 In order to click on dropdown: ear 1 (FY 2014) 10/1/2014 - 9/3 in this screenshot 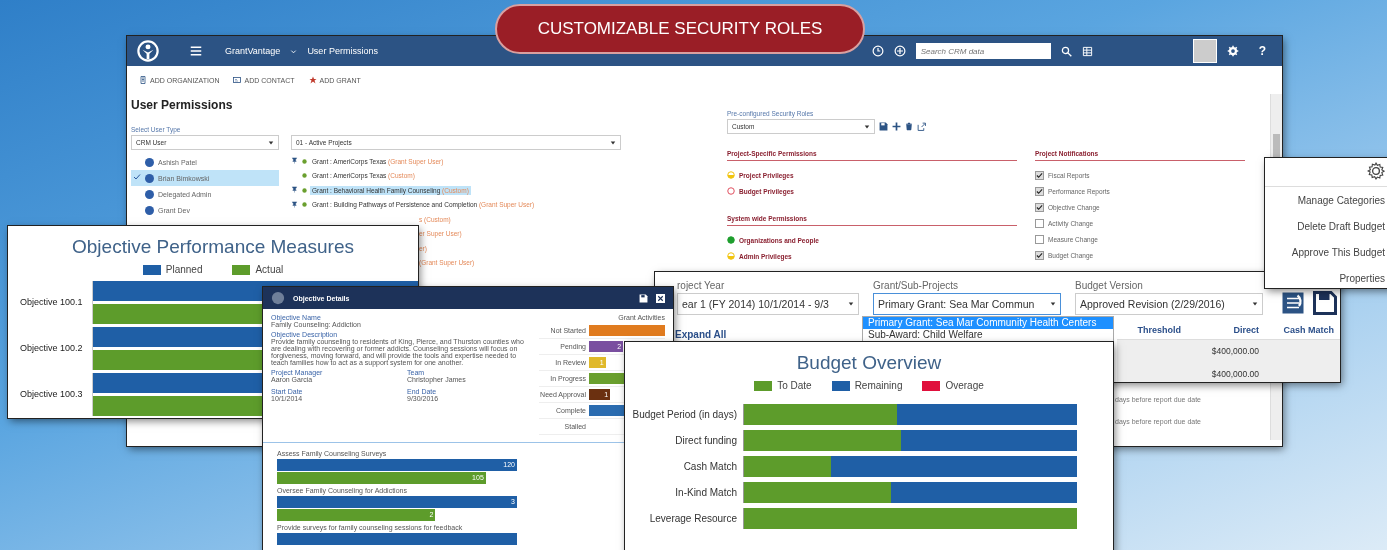, I will do `click(768, 304)`.